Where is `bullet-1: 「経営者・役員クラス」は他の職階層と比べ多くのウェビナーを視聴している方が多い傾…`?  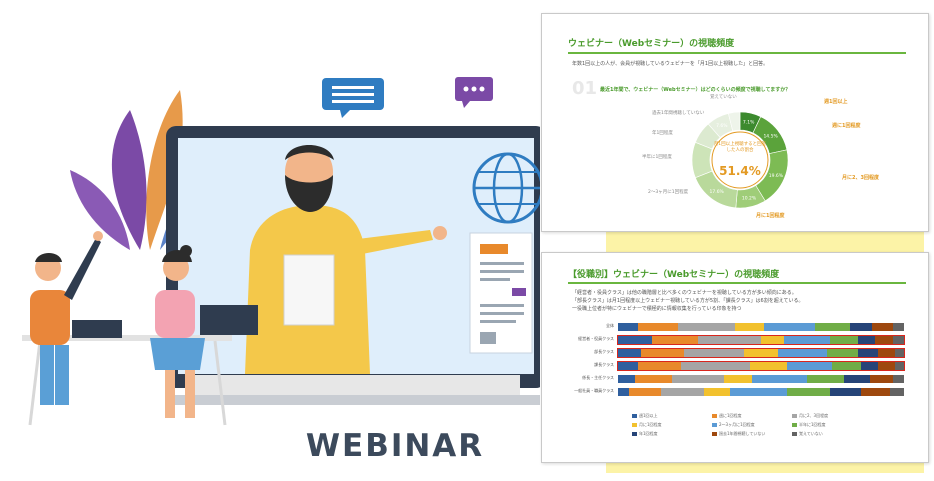 bullet-1: 「経営者・役員クラス」は他の職階層と比べ多くのウェビナーを視聴している方が多い傾… is located at coordinates (684, 293).